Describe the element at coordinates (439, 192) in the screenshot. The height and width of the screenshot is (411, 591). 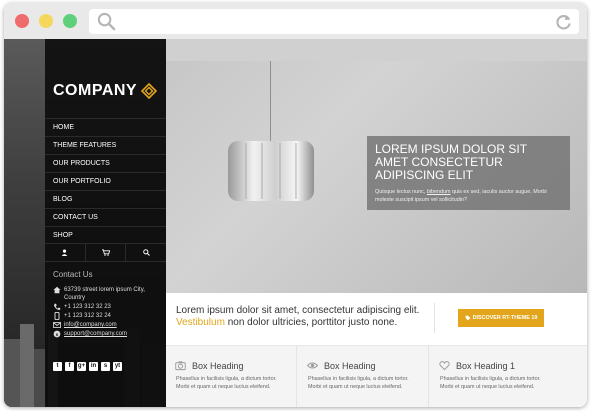
I see `hero-link: bibendum` at that location.